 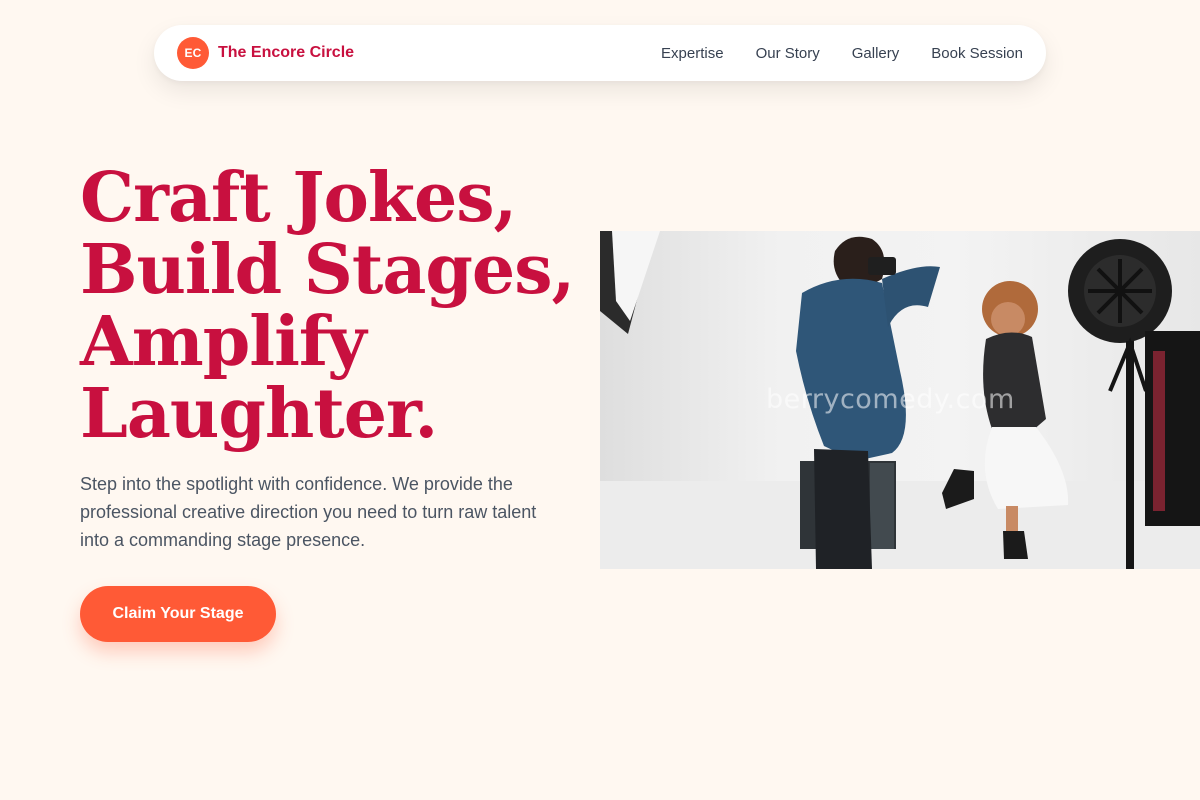 I want to click on hero-title-line: Build Stages,, so click(x=327, y=270).